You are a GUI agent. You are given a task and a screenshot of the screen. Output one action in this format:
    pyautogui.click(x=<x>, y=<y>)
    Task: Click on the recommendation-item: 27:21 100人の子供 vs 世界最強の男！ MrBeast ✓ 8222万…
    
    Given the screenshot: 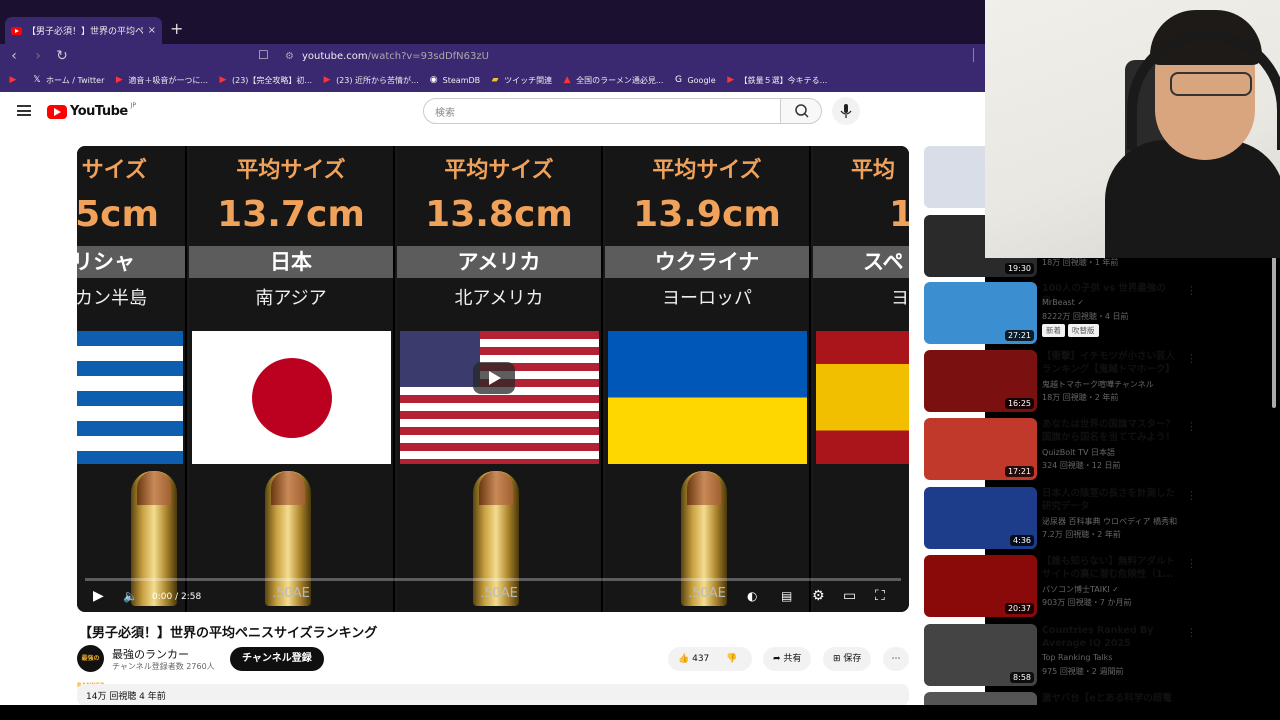 What is the action you would take?
    pyautogui.click(x=1094, y=313)
    